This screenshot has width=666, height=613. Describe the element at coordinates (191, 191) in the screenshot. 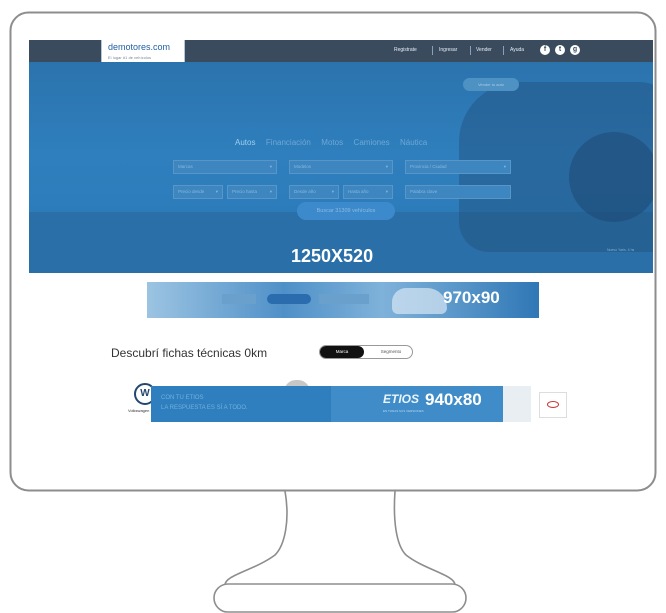

I see `price-from-value: Precio desde` at that location.